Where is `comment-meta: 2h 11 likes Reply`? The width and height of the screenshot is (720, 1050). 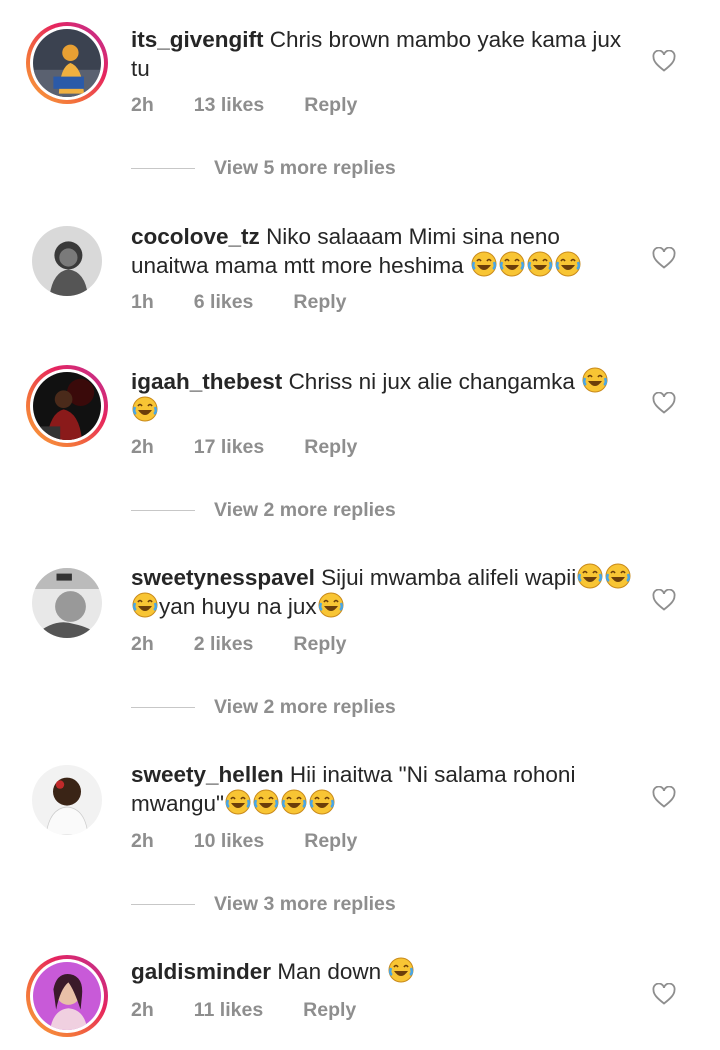
comment-meta: 2h 11 likes Reply is located at coordinates (243, 1010).